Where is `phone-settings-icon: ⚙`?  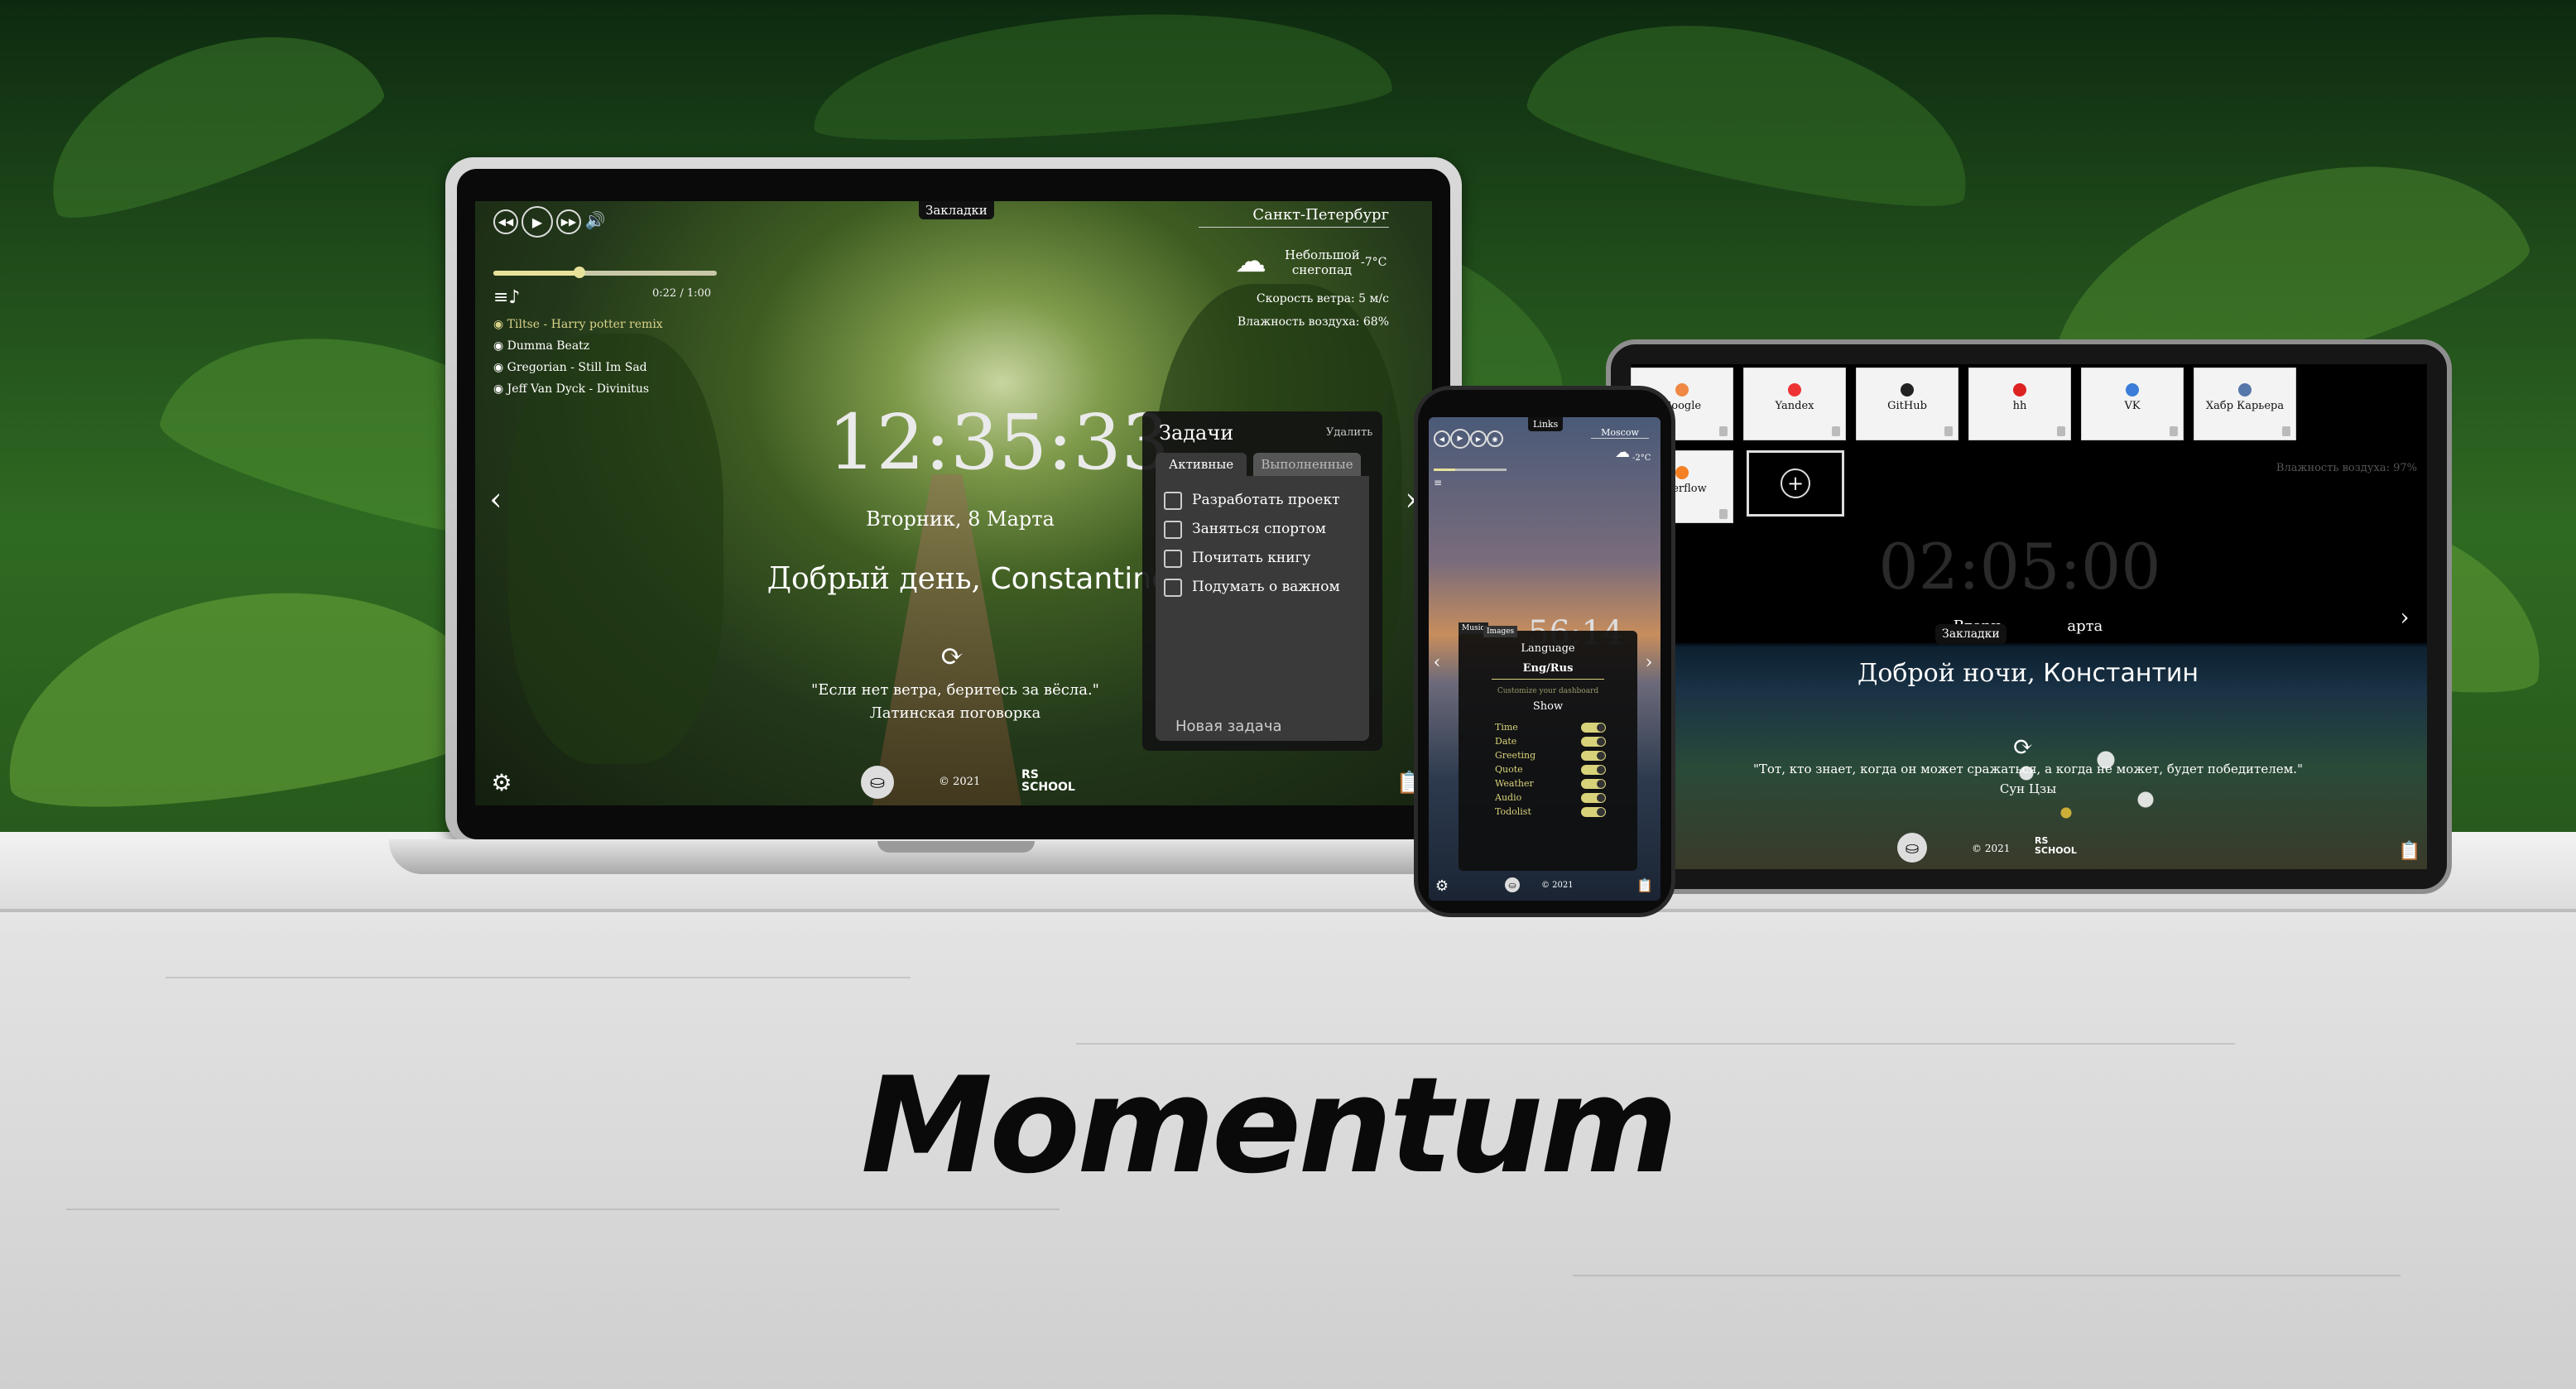
phone-settings-icon: ⚙ is located at coordinates (1442, 886).